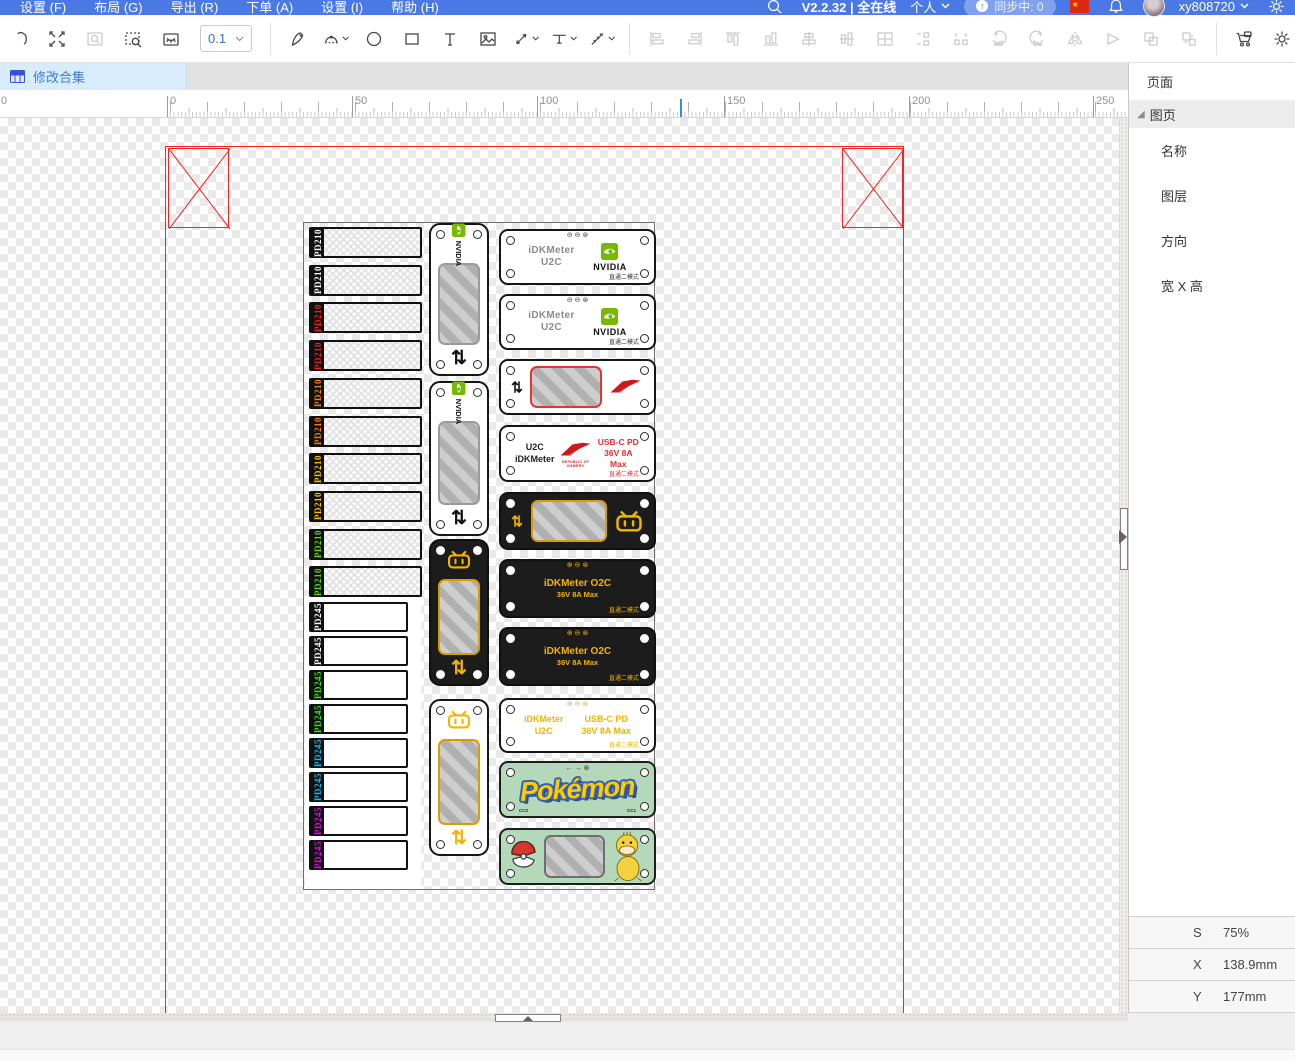  What do you see at coordinates (336, 39) in the screenshot?
I see `arc-tool` at bounding box center [336, 39].